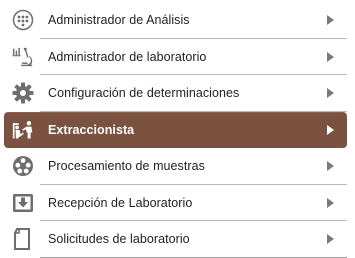 The width and height of the screenshot is (355, 258). What do you see at coordinates (127, 56) in the screenshot?
I see `menu-item-label: Administrador de laboratorio` at bounding box center [127, 56].